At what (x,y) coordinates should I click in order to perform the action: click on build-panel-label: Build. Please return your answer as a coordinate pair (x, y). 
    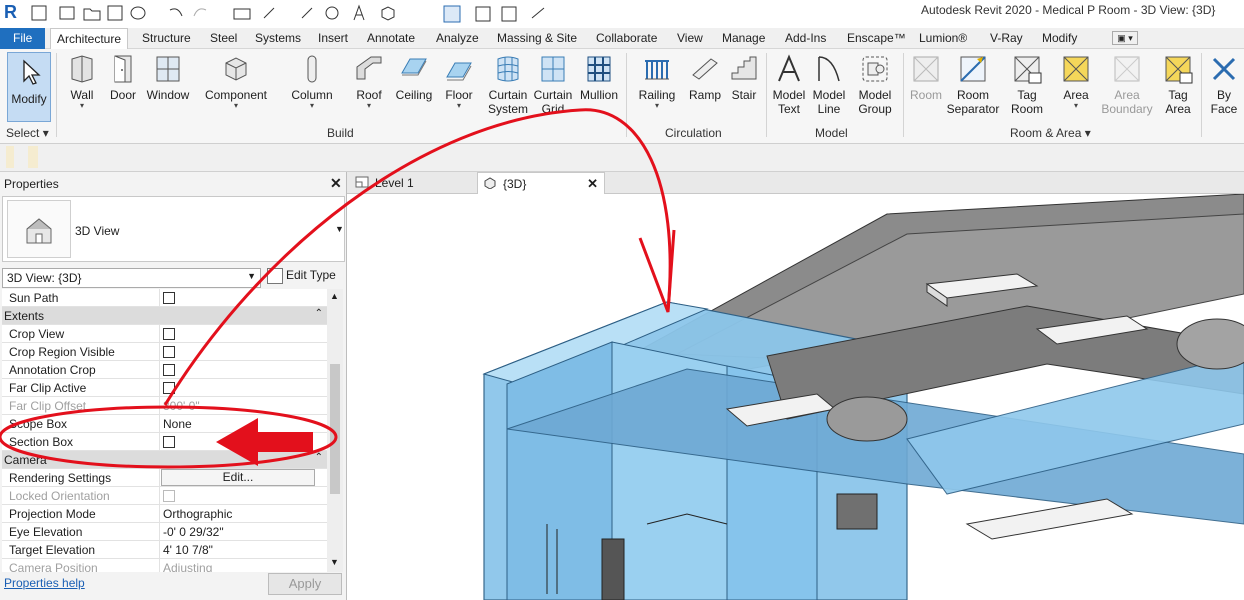
    Looking at the image, I should click on (340, 133).